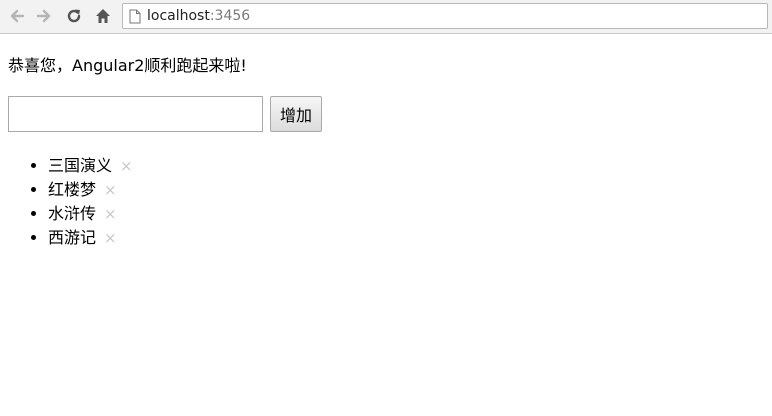 Image resolution: width=772 pixels, height=416 pixels. What do you see at coordinates (72, 189) in the screenshot?
I see `book-title: 红楼梦` at bounding box center [72, 189].